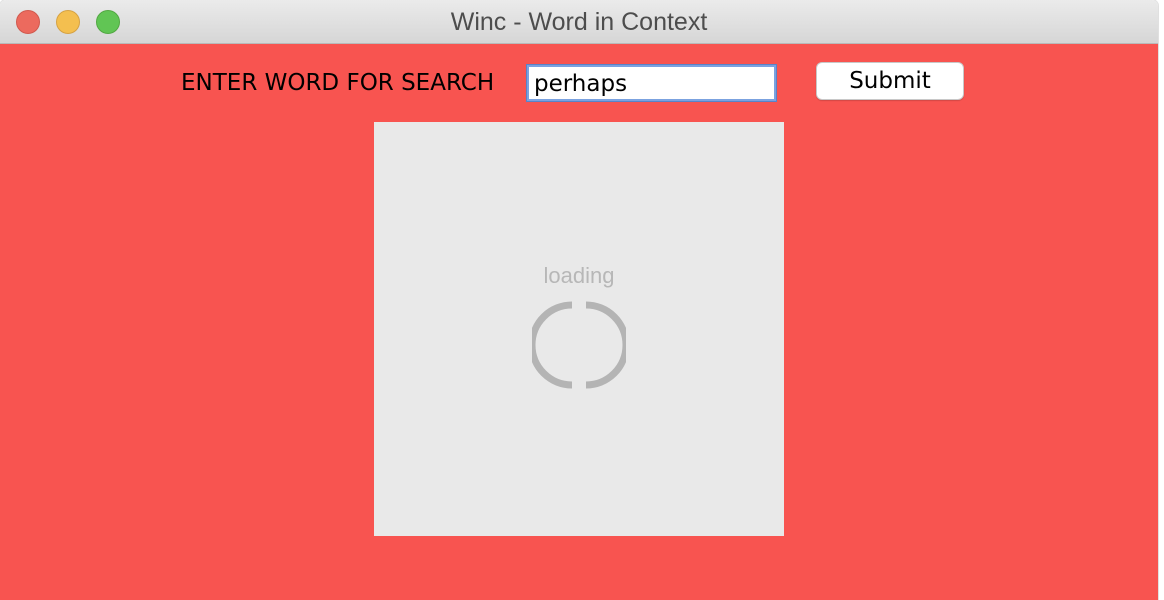 This screenshot has height=600, width=1164. I want to click on search-prompt-label: ENTER WORD FOR SEARCH, so click(338, 83).